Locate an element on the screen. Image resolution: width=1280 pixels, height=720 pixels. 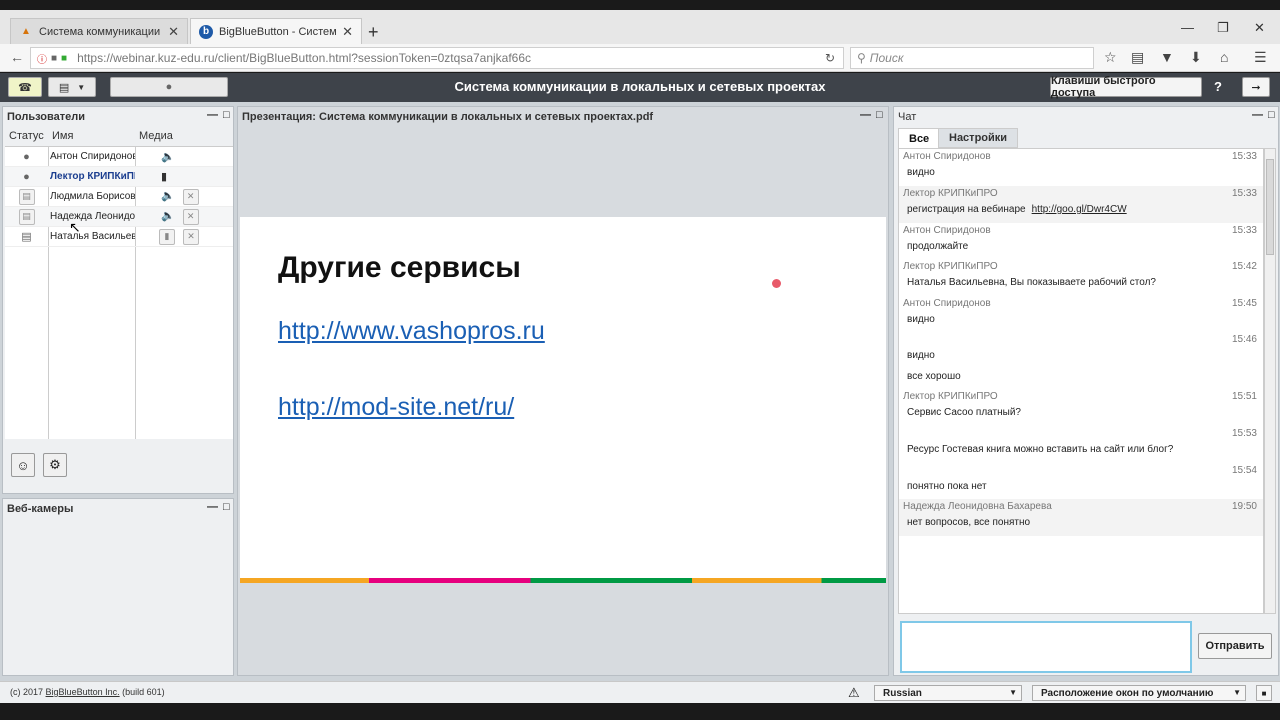
column-name: Имя is located at coordinates (91, 136).